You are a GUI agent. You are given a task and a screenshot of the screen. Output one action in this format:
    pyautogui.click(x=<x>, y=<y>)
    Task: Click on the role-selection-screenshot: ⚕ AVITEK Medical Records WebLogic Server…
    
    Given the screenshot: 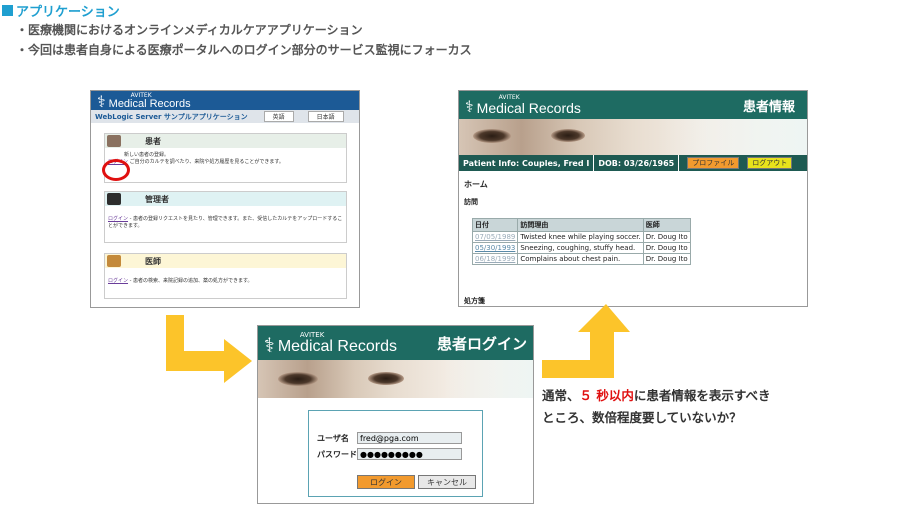 What is the action you would take?
    pyautogui.click(x=225, y=199)
    